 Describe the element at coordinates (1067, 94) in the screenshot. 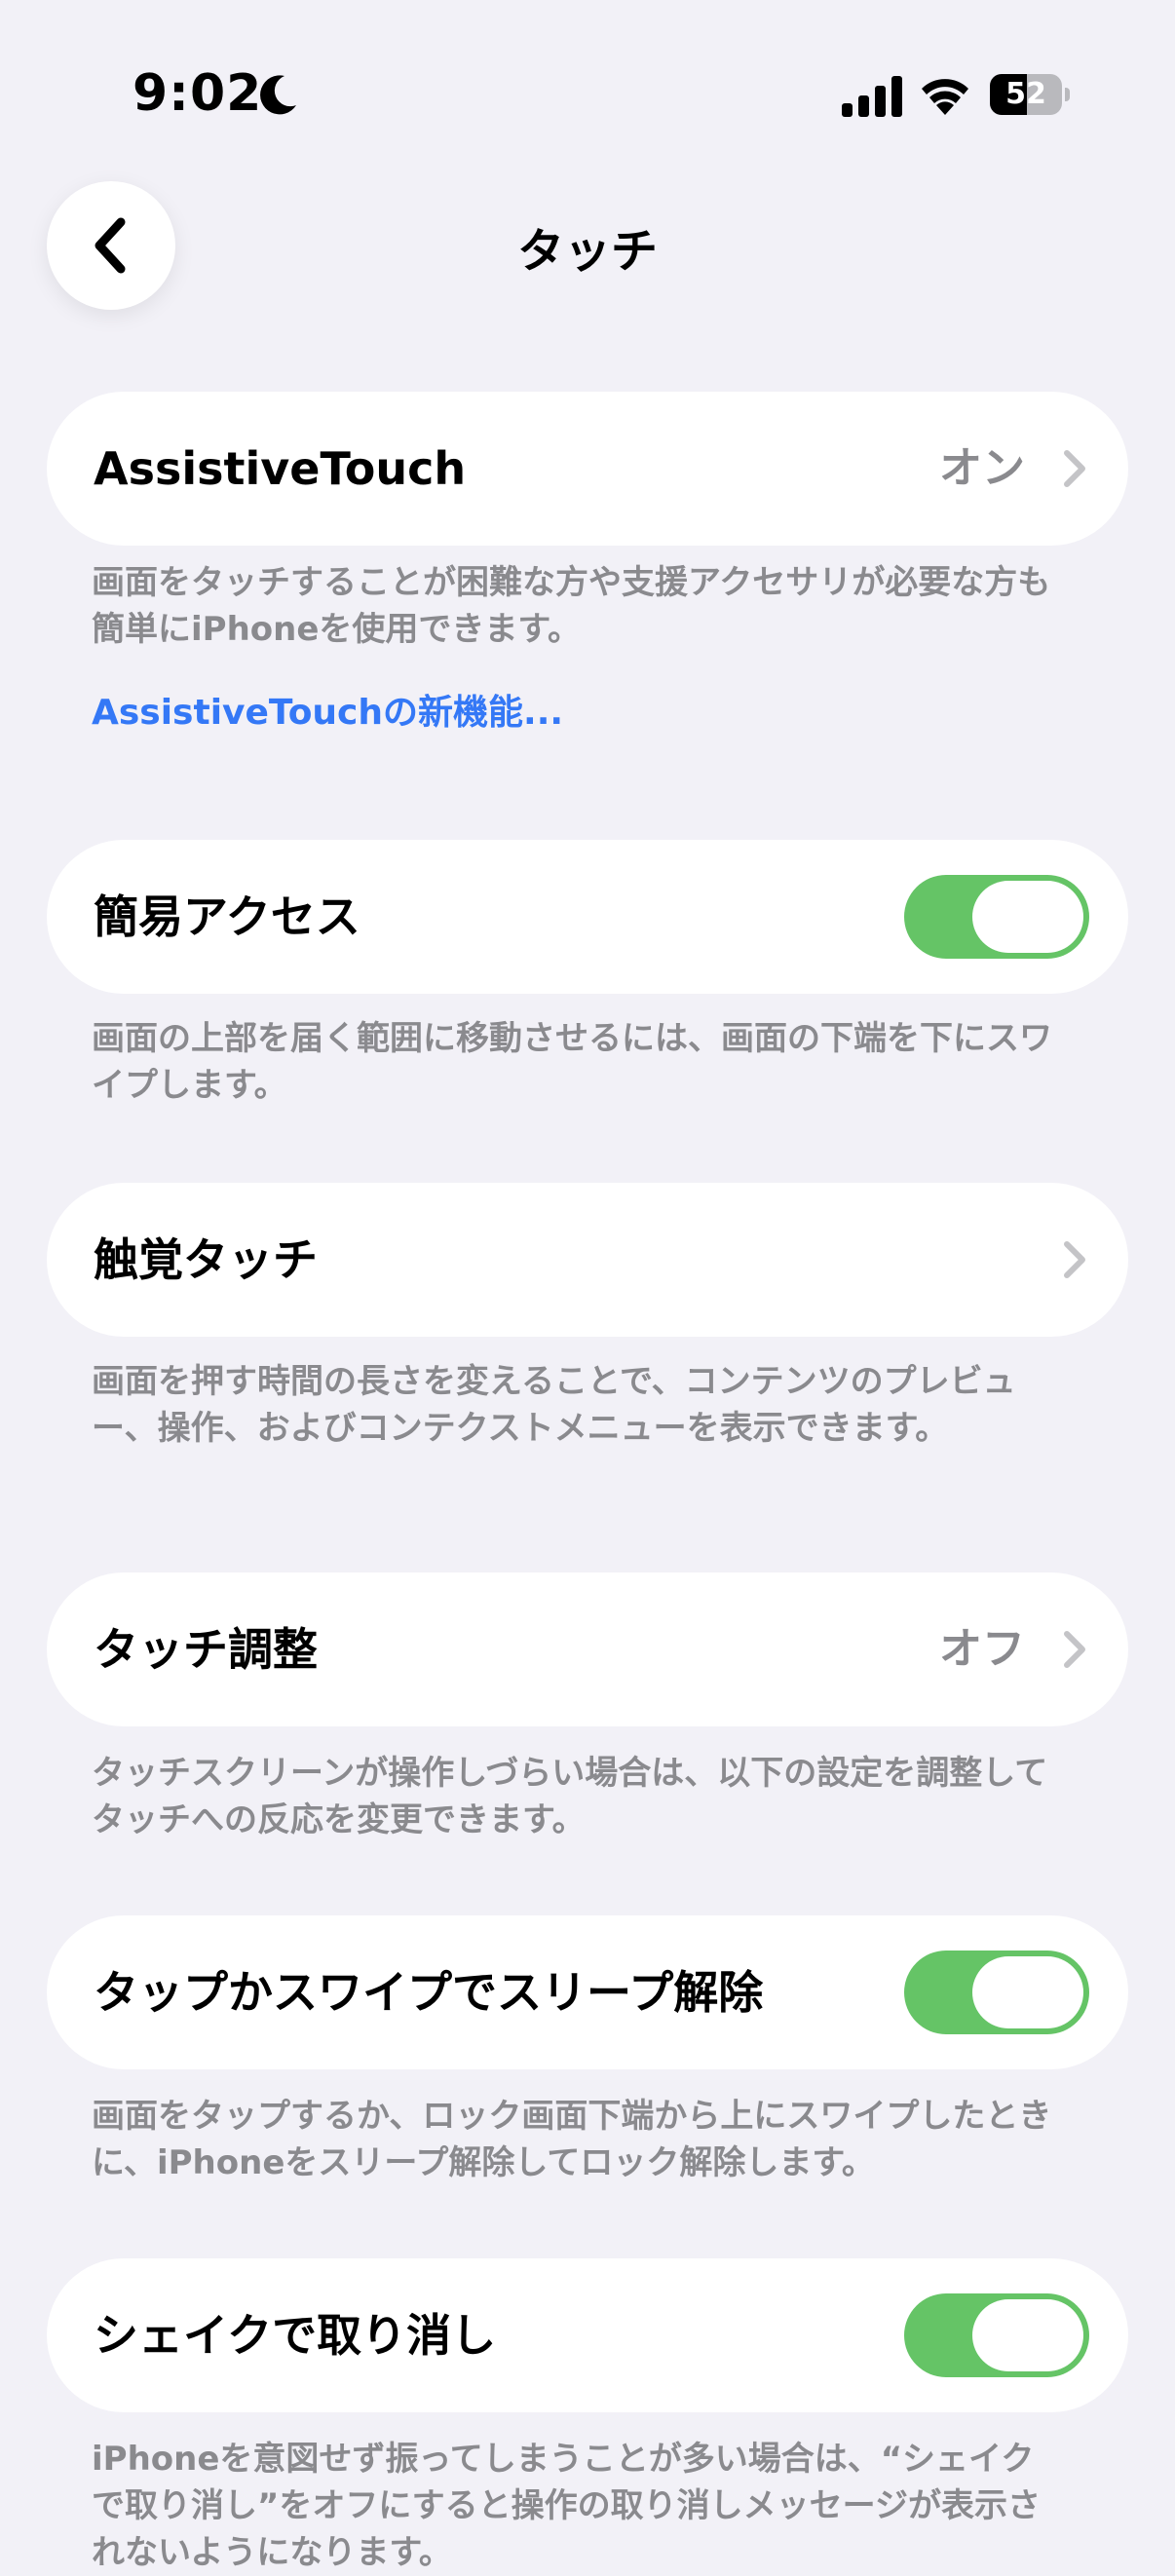

I see `battery-tip` at that location.